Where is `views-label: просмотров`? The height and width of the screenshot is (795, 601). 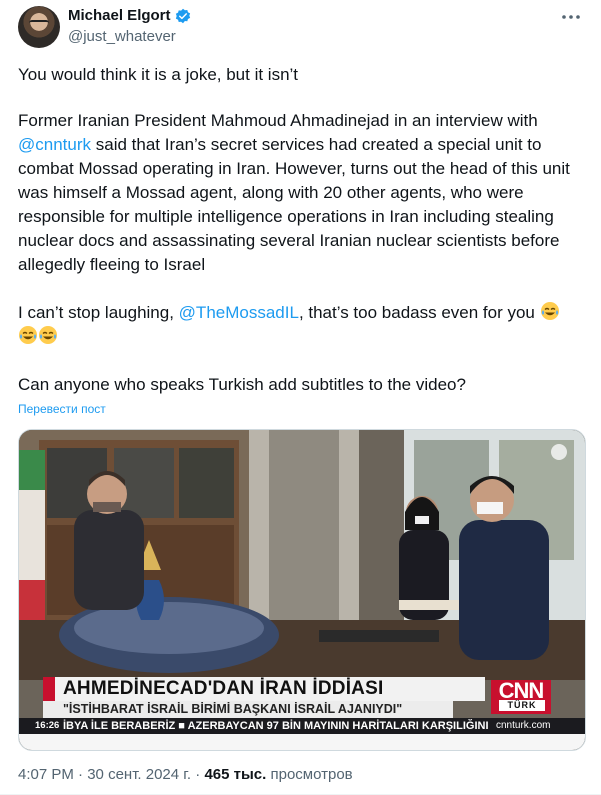 views-label: просмотров is located at coordinates (311, 774).